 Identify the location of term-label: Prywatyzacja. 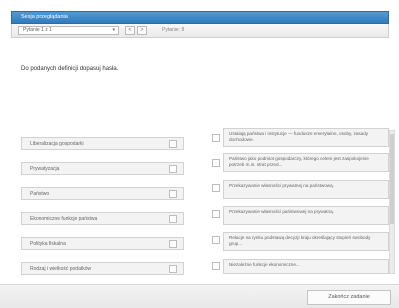
(45, 169).